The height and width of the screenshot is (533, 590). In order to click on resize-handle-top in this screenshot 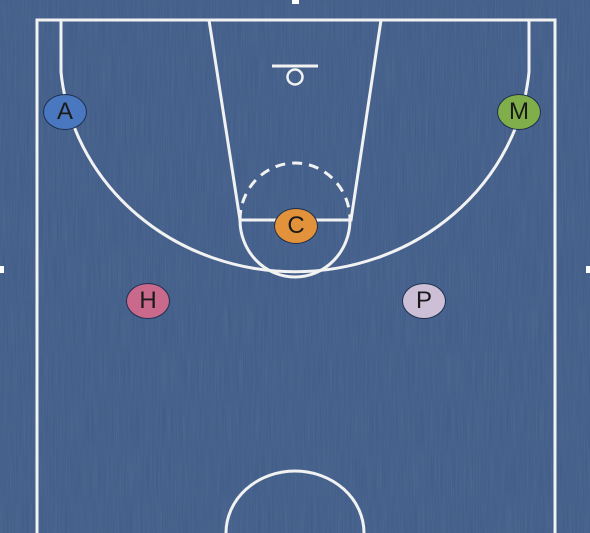, I will do `click(295, 2)`.